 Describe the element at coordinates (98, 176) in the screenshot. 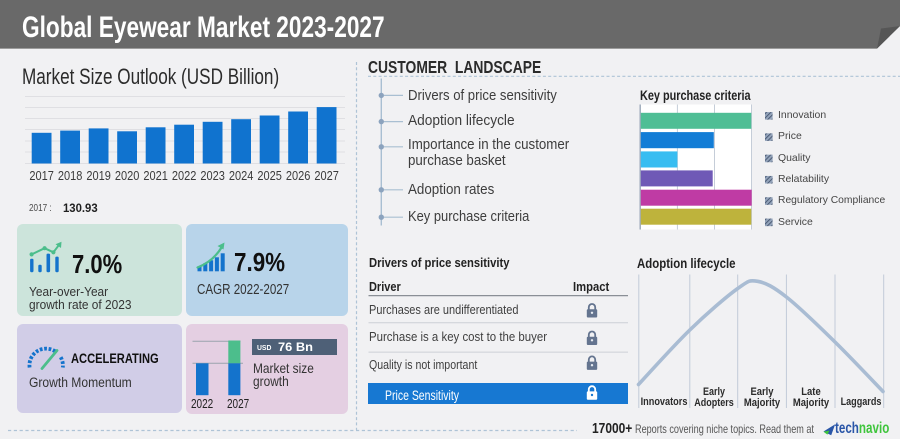

I see `svg-text: 2019` at that location.